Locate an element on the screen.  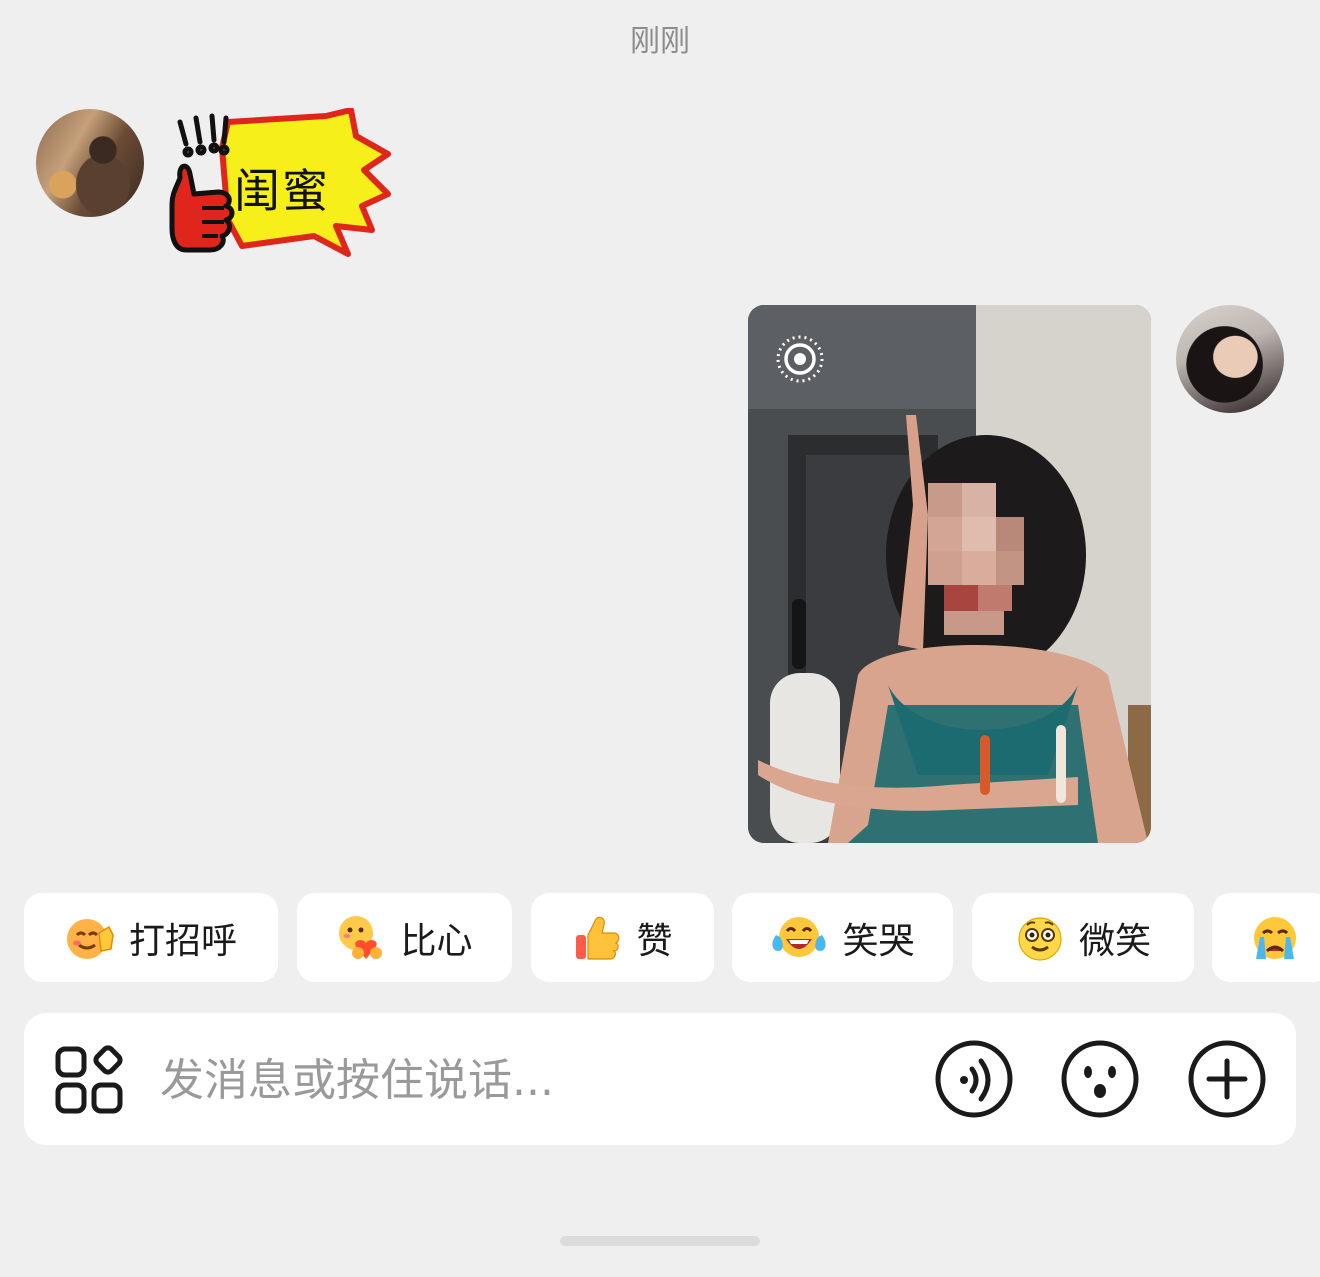
quick-reply-heart: 比心 is located at coordinates (404, 937).